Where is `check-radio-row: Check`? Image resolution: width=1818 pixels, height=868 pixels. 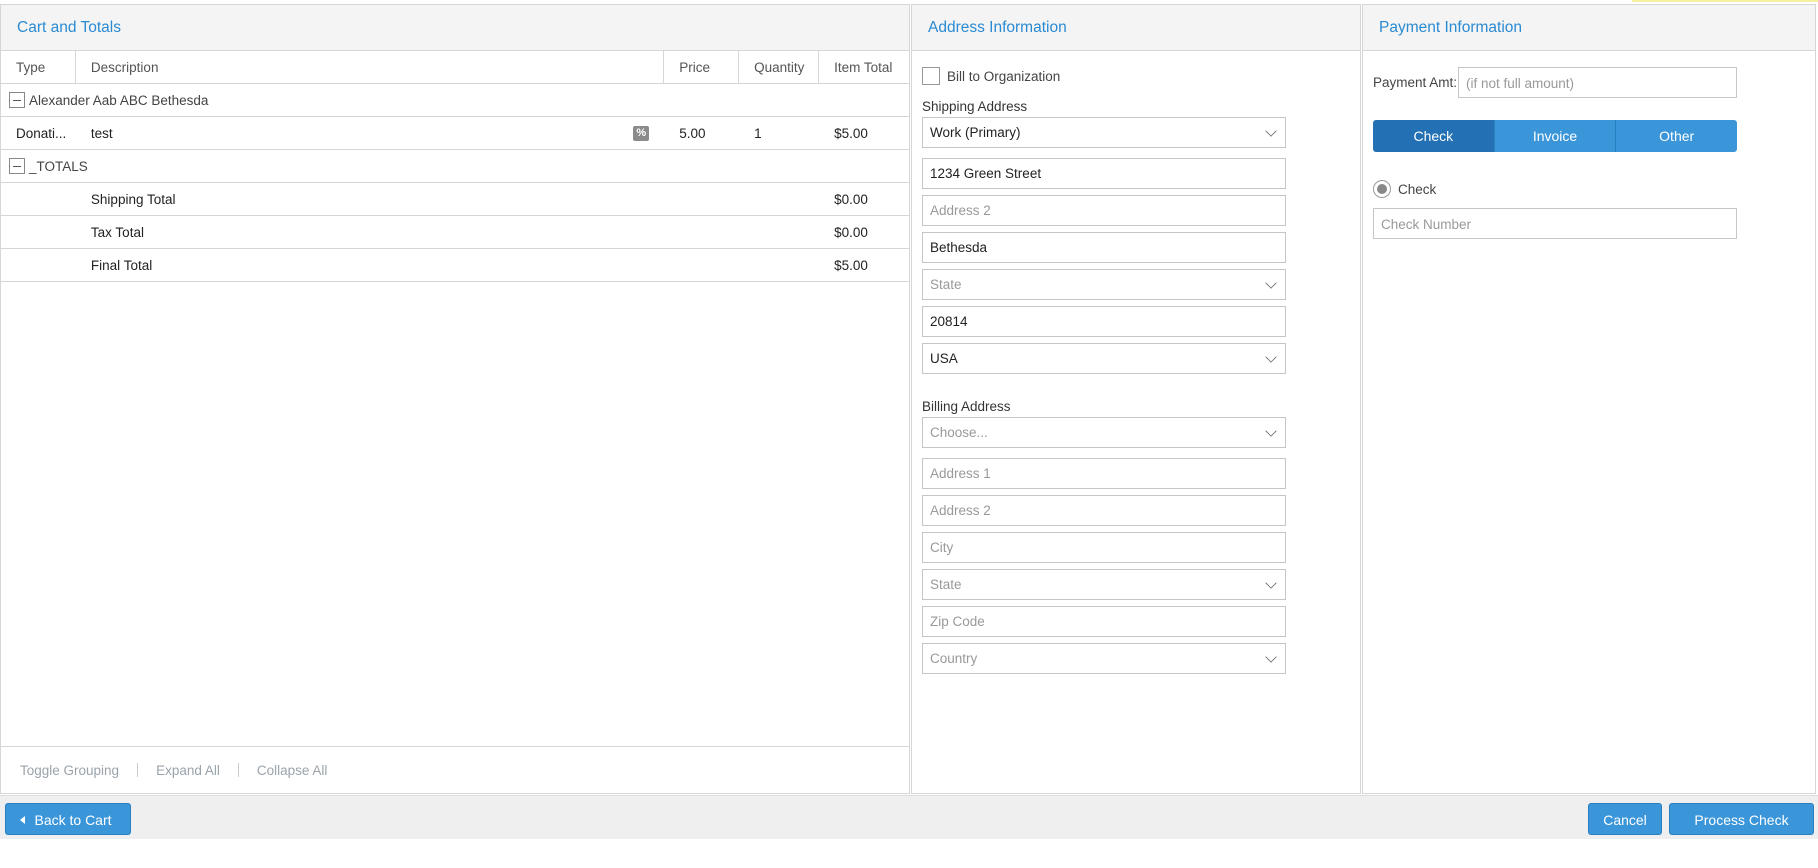 check-radio-row: Check is located at coordinates (1589, 189).